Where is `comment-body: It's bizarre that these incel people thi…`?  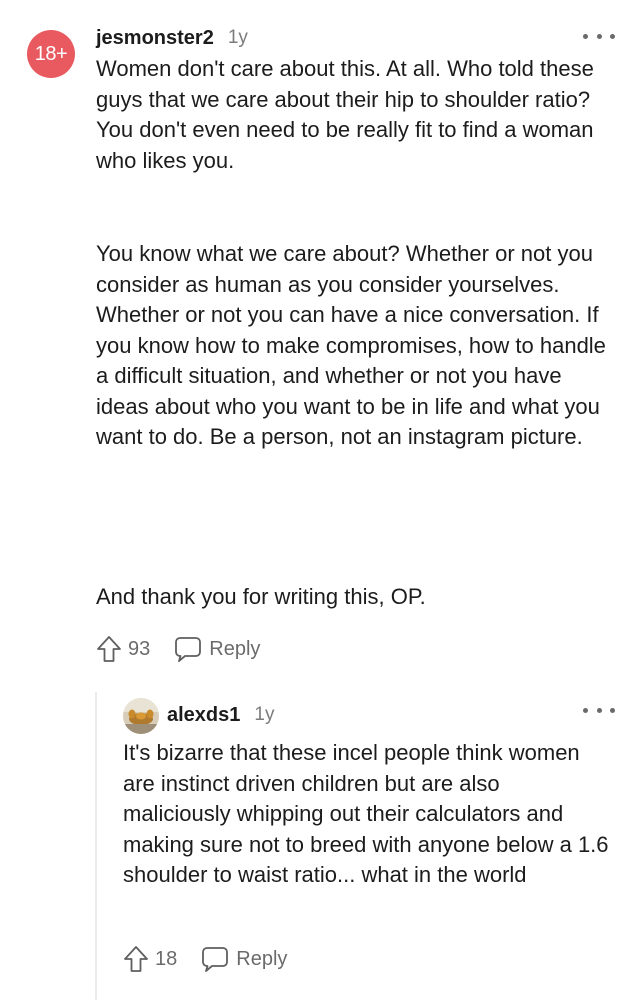
comment-body: It's bizarre that these incel people thi… is located at coordinates (368, 814).